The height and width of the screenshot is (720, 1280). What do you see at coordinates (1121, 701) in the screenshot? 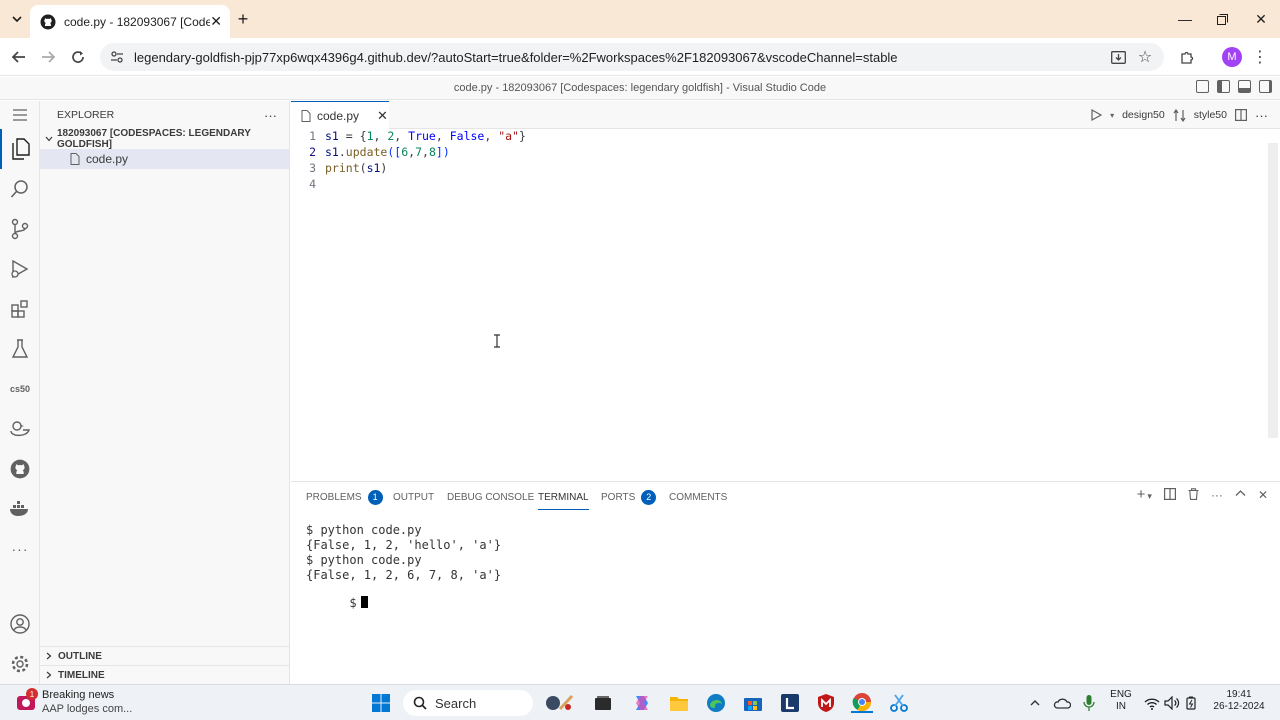
I see `language-indicator: ENG IN` at bounding box center [1121, 701].